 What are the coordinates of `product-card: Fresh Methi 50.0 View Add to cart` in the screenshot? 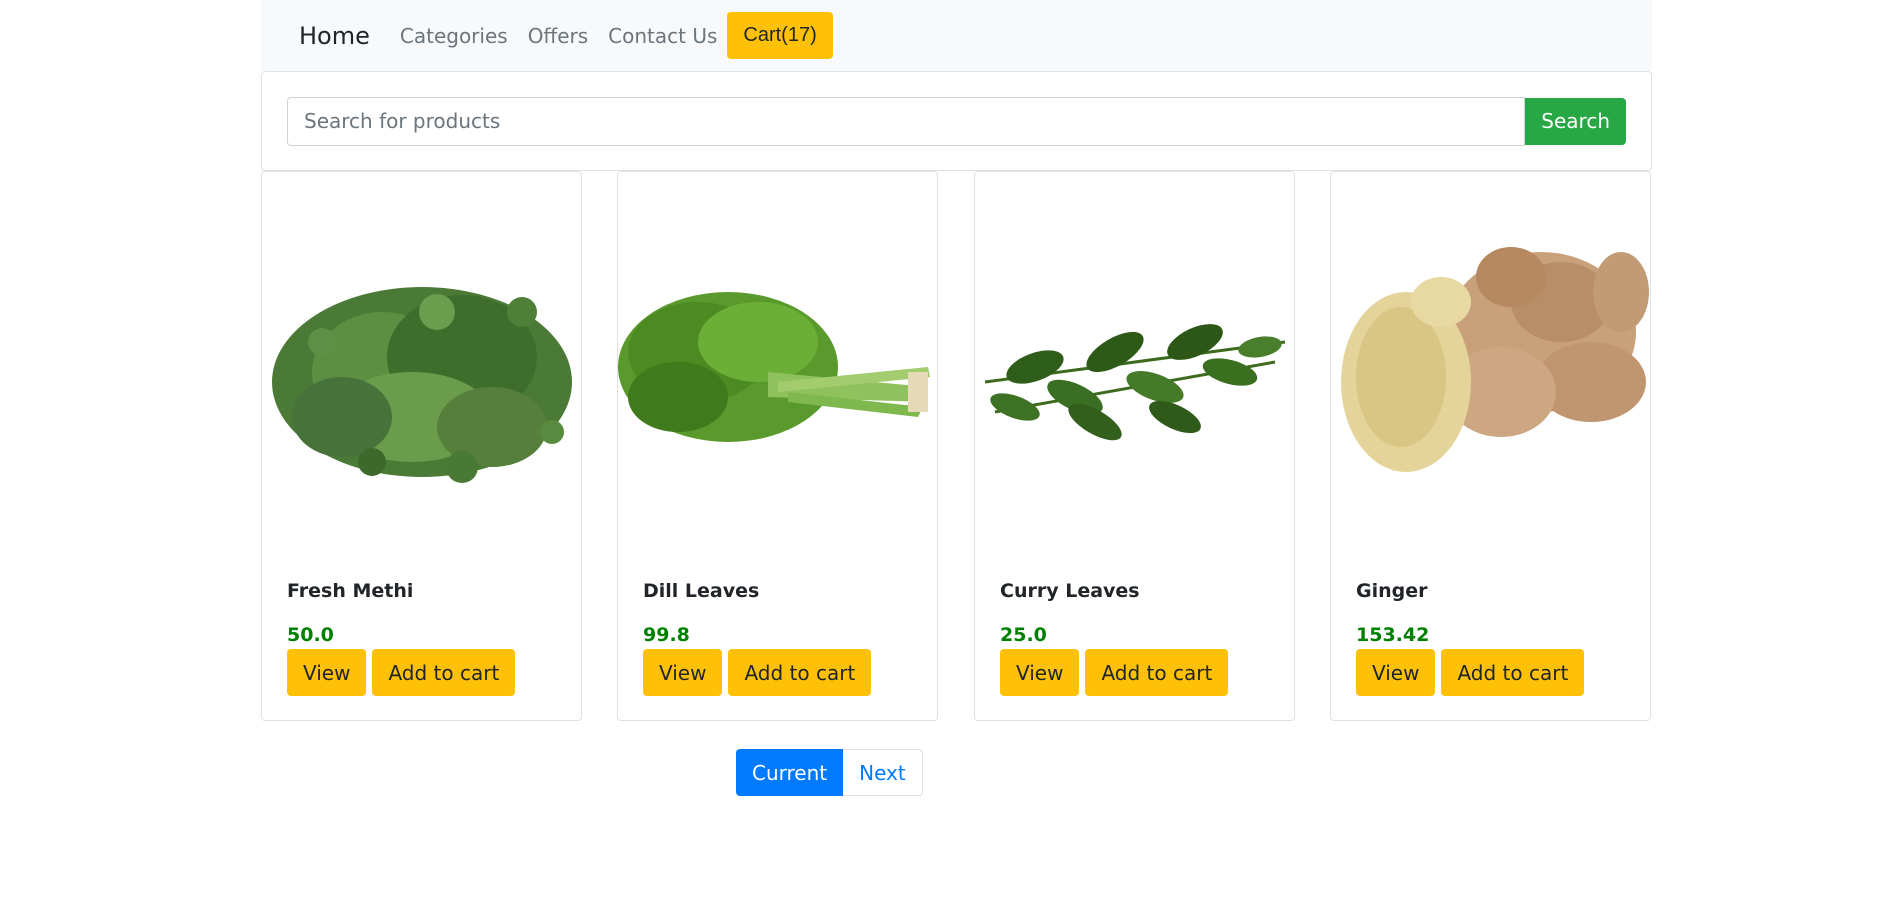 It's located at (421, 446).